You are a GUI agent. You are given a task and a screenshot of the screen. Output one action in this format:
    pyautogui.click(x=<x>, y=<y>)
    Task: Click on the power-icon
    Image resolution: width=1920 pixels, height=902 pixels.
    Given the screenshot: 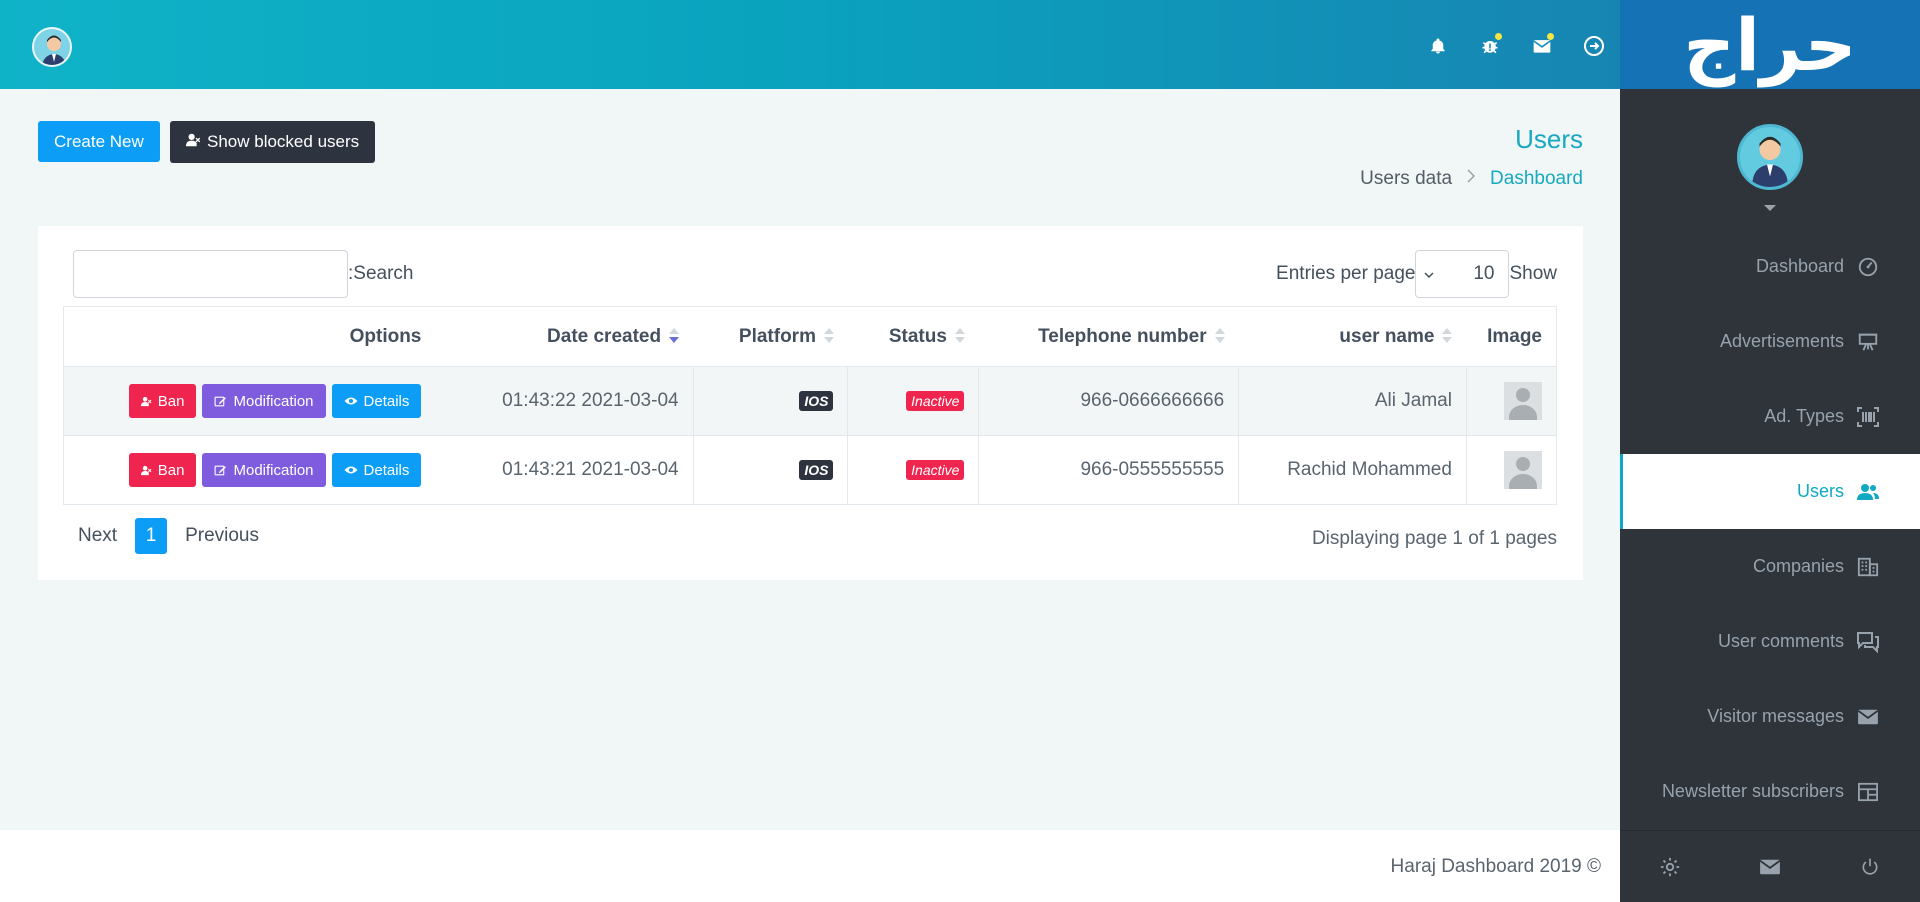 What is the action you would take?
    pyautogui.click(x=1870, y=867)
    